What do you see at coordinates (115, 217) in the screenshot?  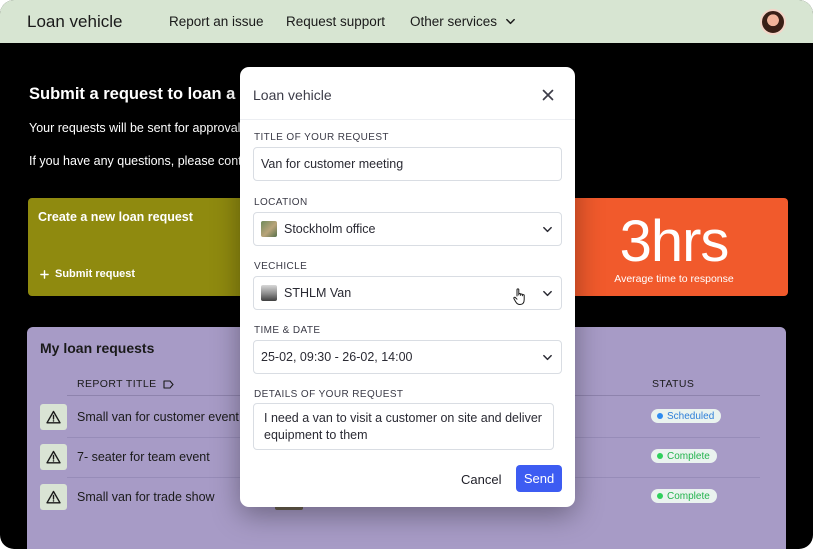 I see `new-loan-request-title: Create a new loan request` at bounding box center [115, 217].